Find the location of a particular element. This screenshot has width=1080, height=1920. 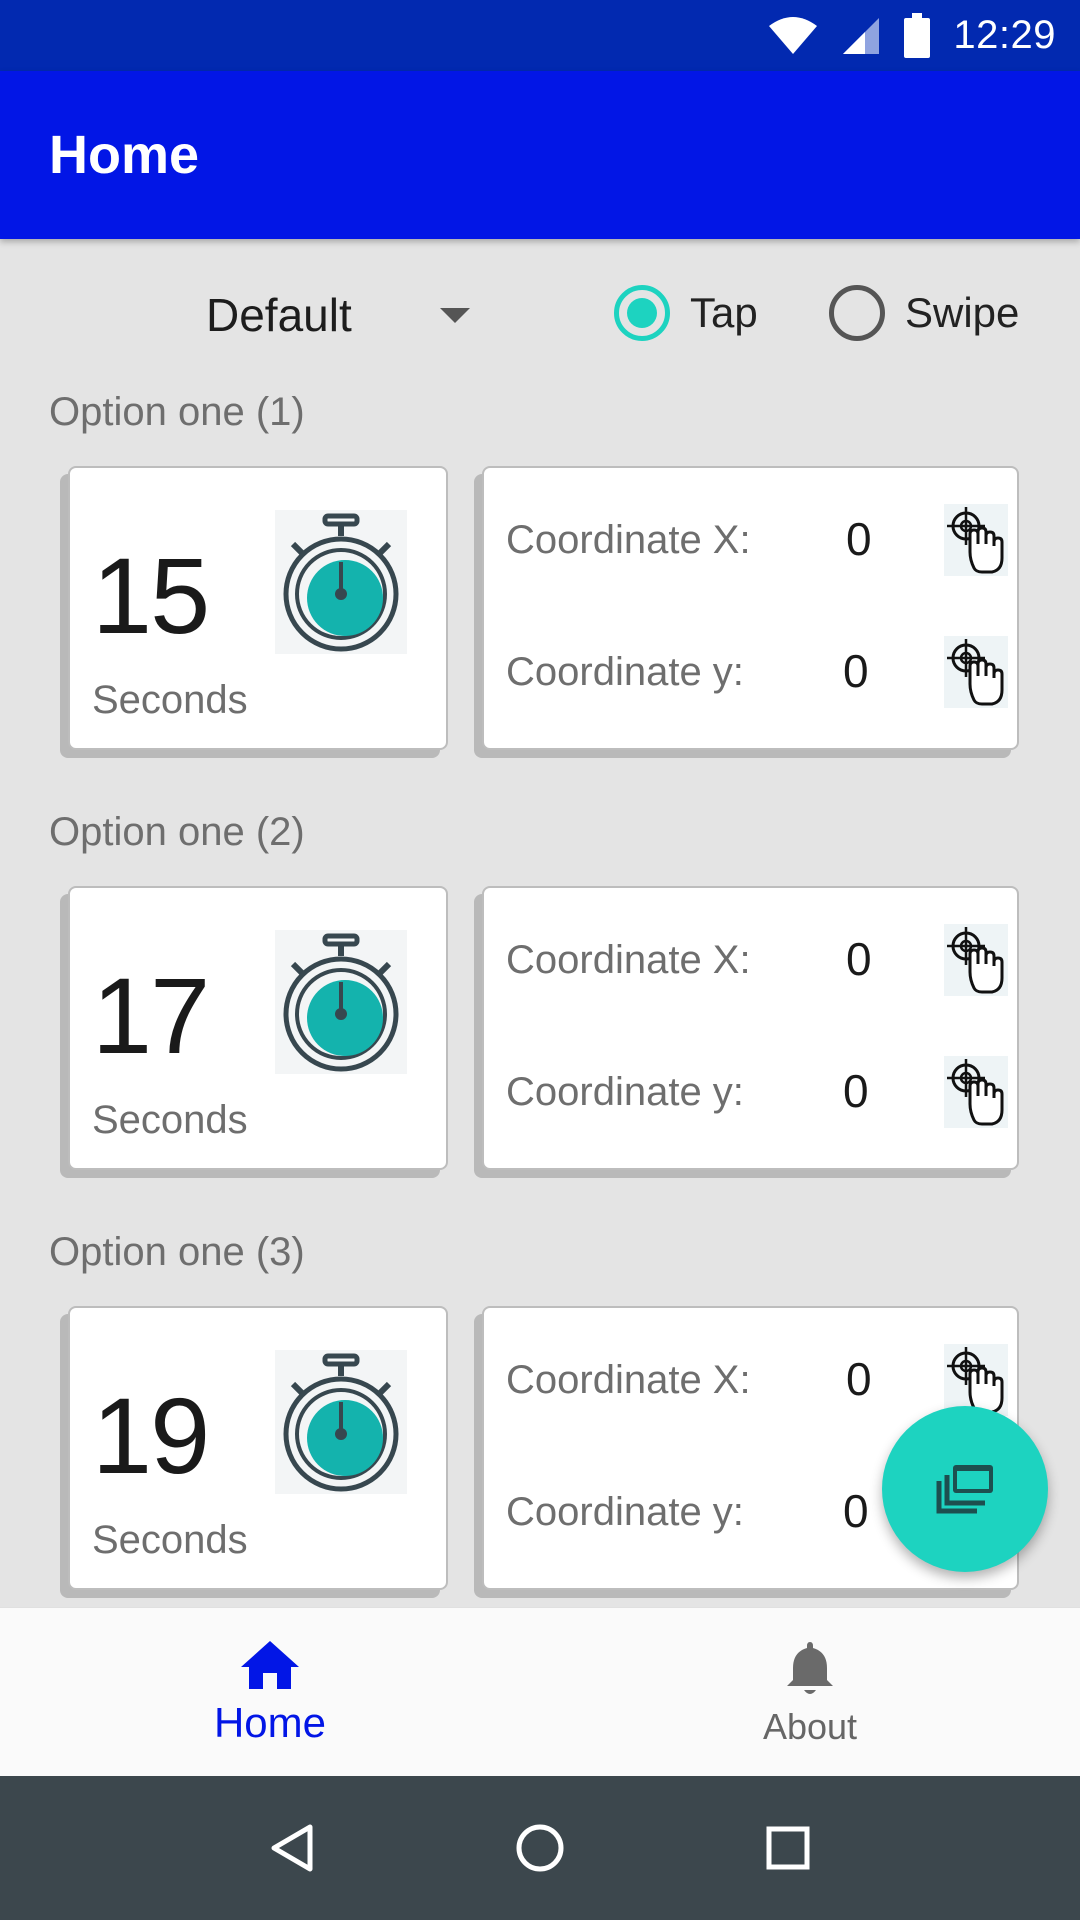

option-title: Option one (1) is located at coordinates (177, 412).